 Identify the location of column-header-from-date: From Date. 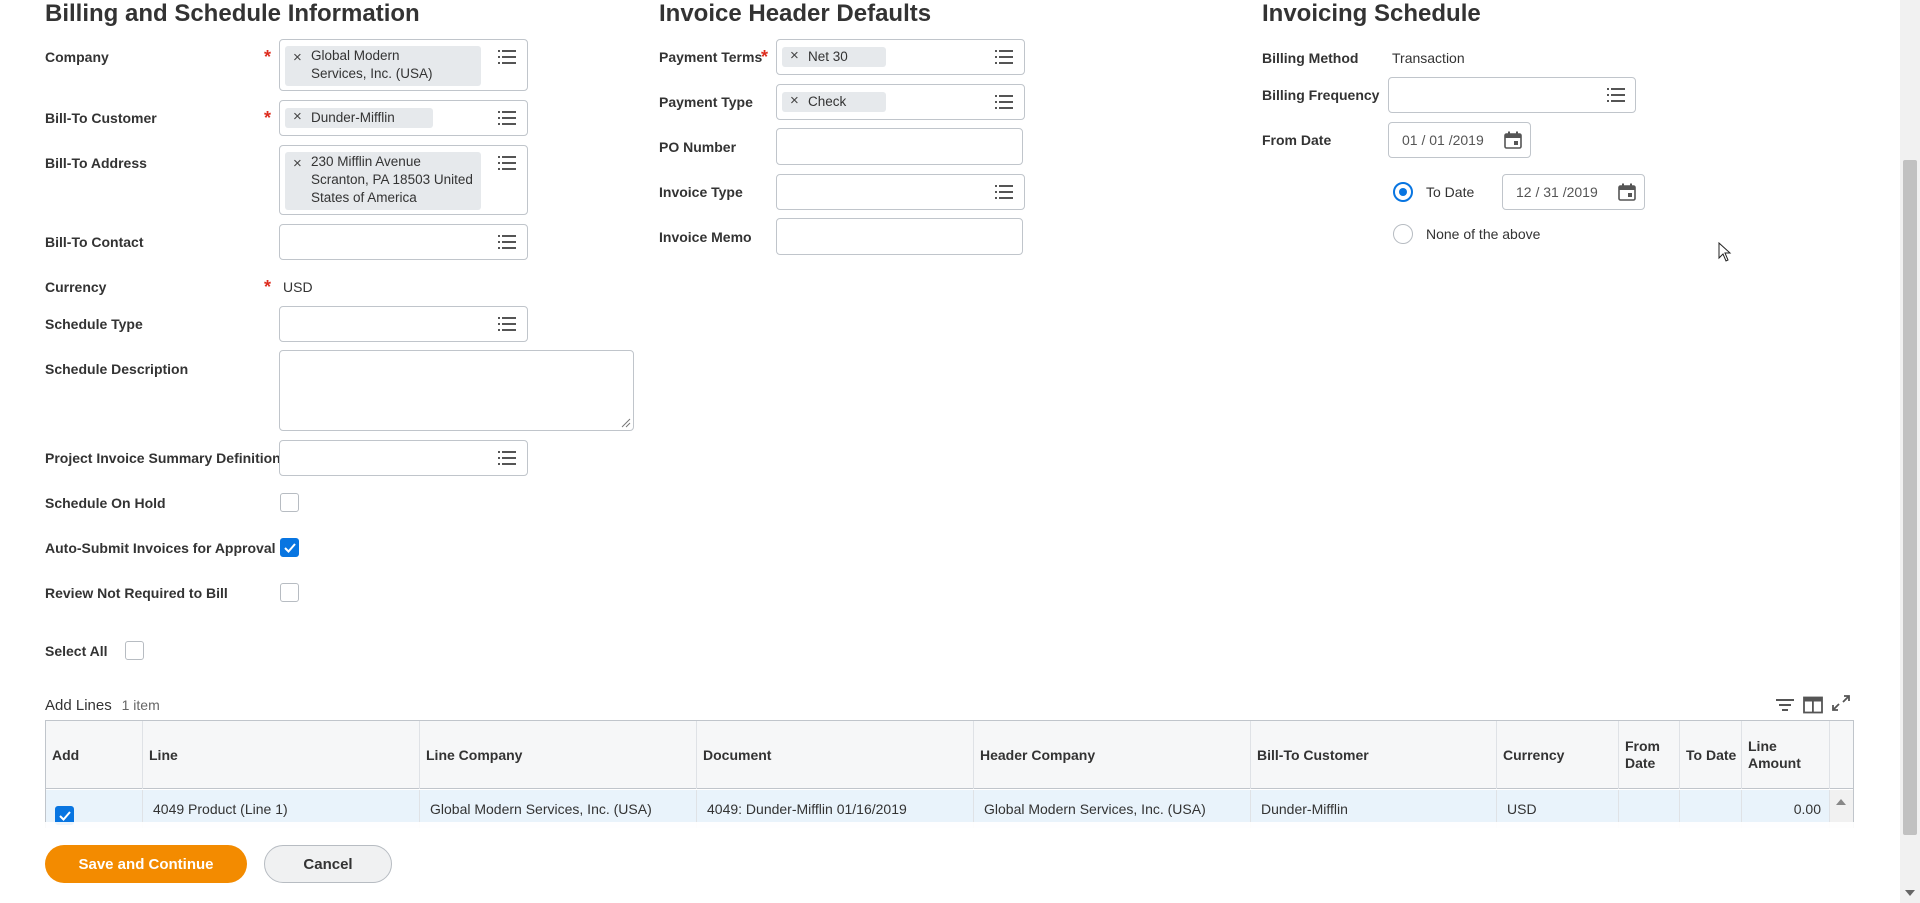
(1649, 755).